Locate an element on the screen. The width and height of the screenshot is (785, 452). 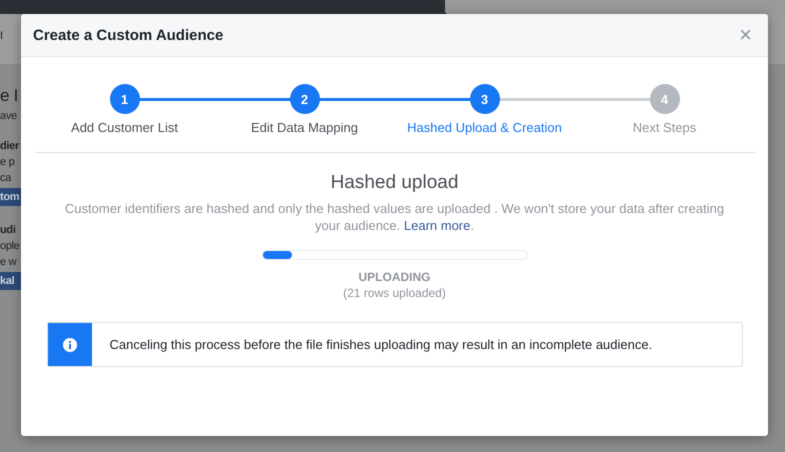
info-icon is located at coordinates (69, 345).